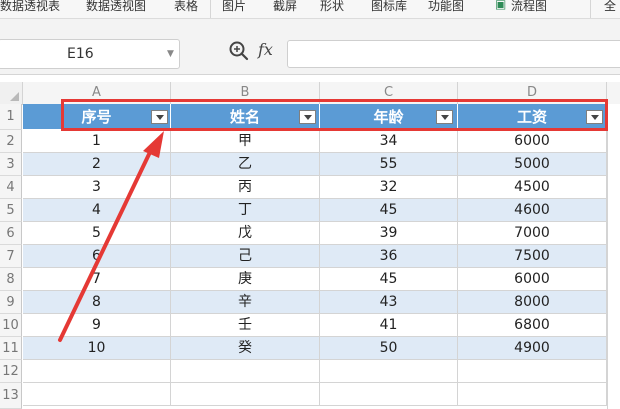 This screenshot has height=409, width=620. What do you see at coordinates (245, 141) in the screenshot?
I see `table-cell: 甲` at bounding box center [245, 141].